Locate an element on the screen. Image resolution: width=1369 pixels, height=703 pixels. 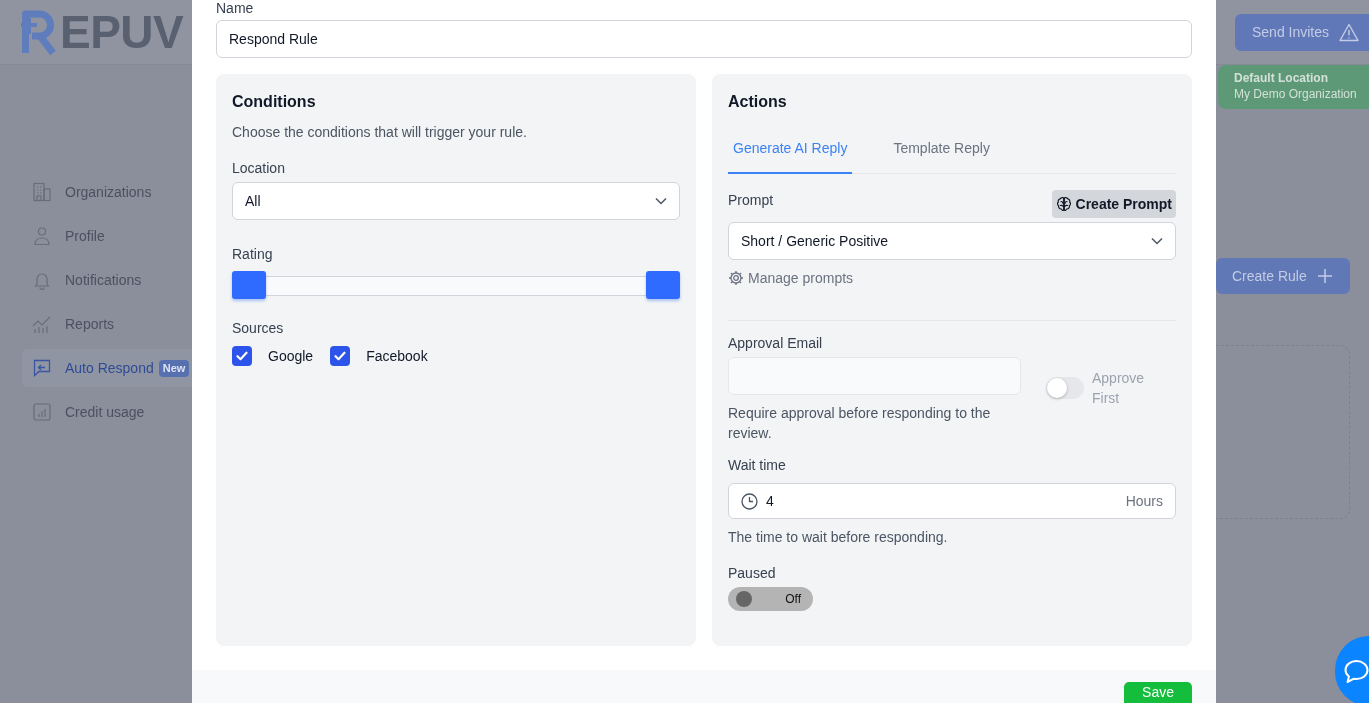
field-label: Wait time is located at coordinates (757, 465).